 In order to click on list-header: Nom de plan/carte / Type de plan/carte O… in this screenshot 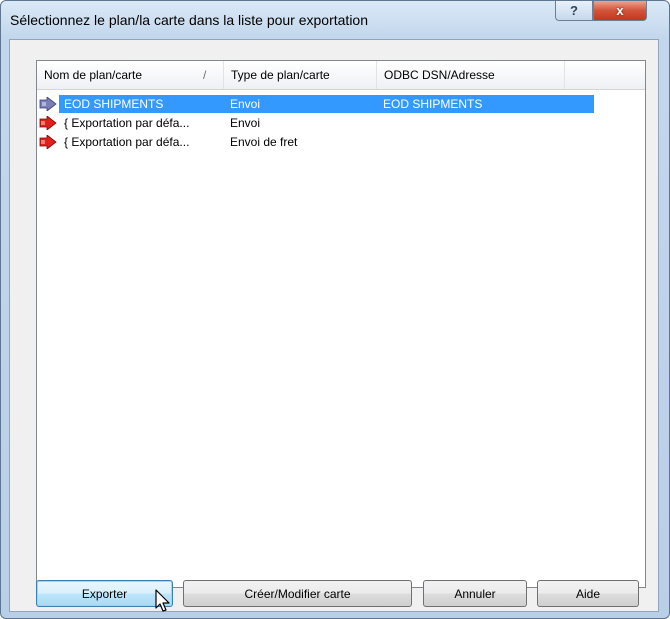, I will do `click(341, 75)`.